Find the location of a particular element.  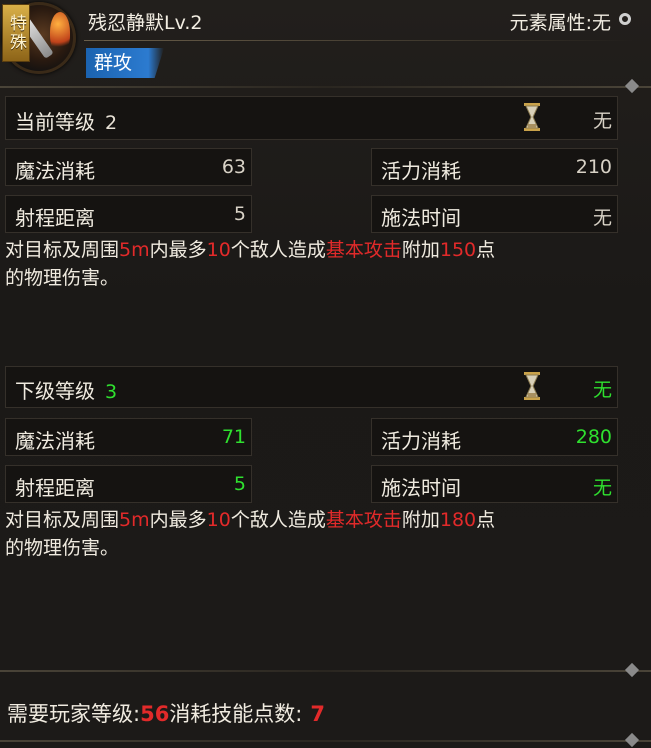

current-vigor-row: 活力消耗 210 is located at coordinates (494, 167).